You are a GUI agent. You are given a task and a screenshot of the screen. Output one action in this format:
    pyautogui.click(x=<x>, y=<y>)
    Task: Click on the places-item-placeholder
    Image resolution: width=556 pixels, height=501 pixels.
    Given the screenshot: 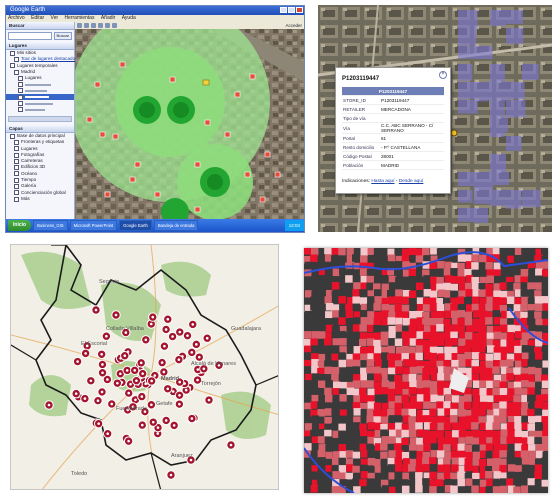 What is the action you would take?
    pyautogui.click(x=40, y=110)
    